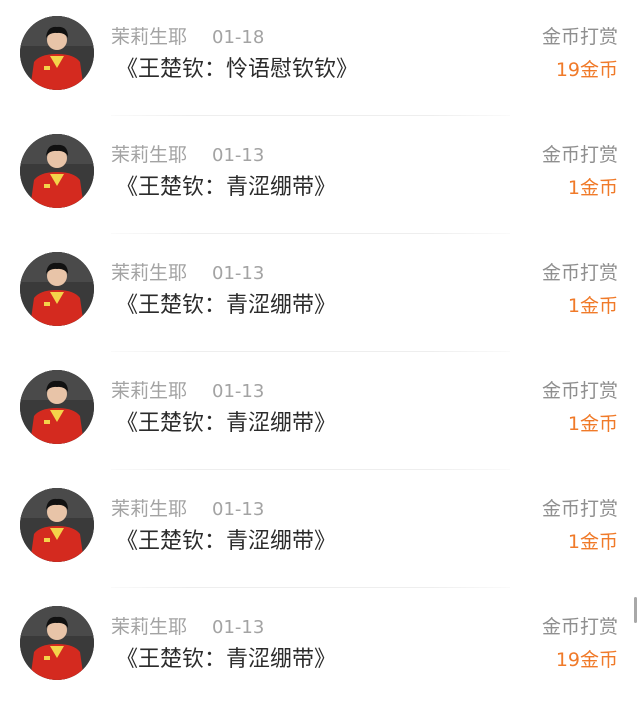 This screenshot has width=640, height=708. What do you see at coordinates (237, 70) in the screenshot?
I see `work-title: 《王楚钦：怜语慰钦钦》` at bounding box center [237, 70].